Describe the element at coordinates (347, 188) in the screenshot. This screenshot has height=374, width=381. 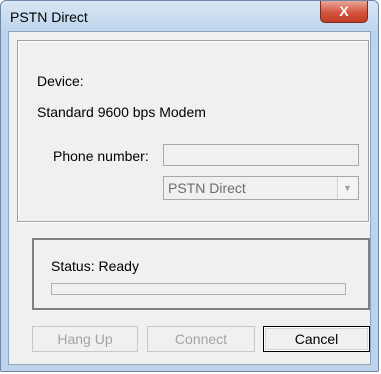
I see `chevron-down-icon: ▼` at that location.